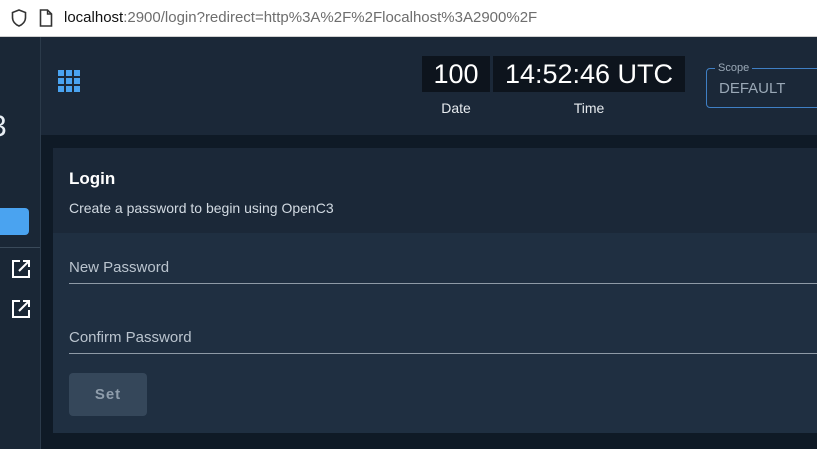 This screenshot has width=817, height=449. What do you see at coordinates (20, 243) in the screenshot?
I see `left-navigation: 3` at bounding box center [20, 243].